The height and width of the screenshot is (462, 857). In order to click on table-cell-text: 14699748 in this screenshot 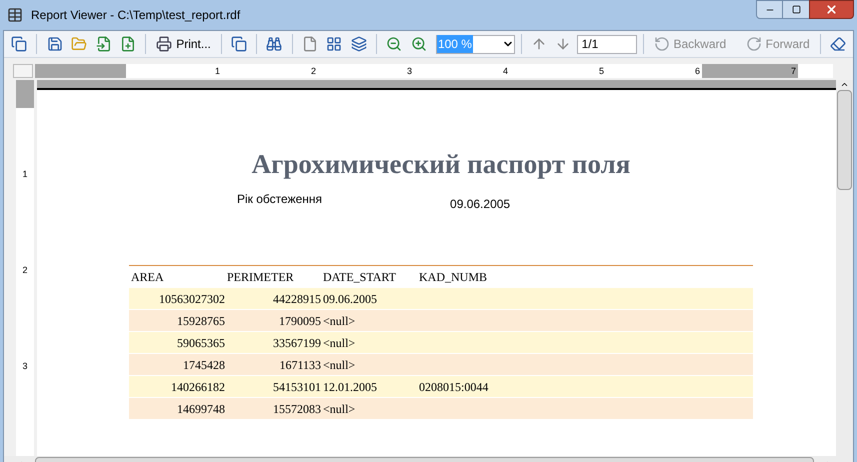, I will do `click(200, 409)`.